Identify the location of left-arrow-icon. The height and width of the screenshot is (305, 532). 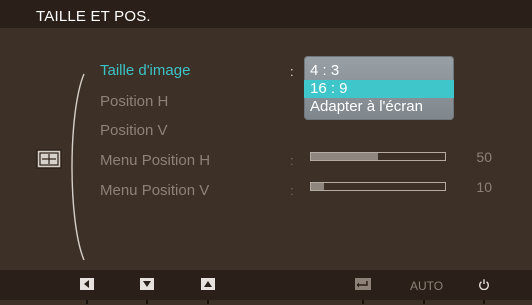
(87, 284).